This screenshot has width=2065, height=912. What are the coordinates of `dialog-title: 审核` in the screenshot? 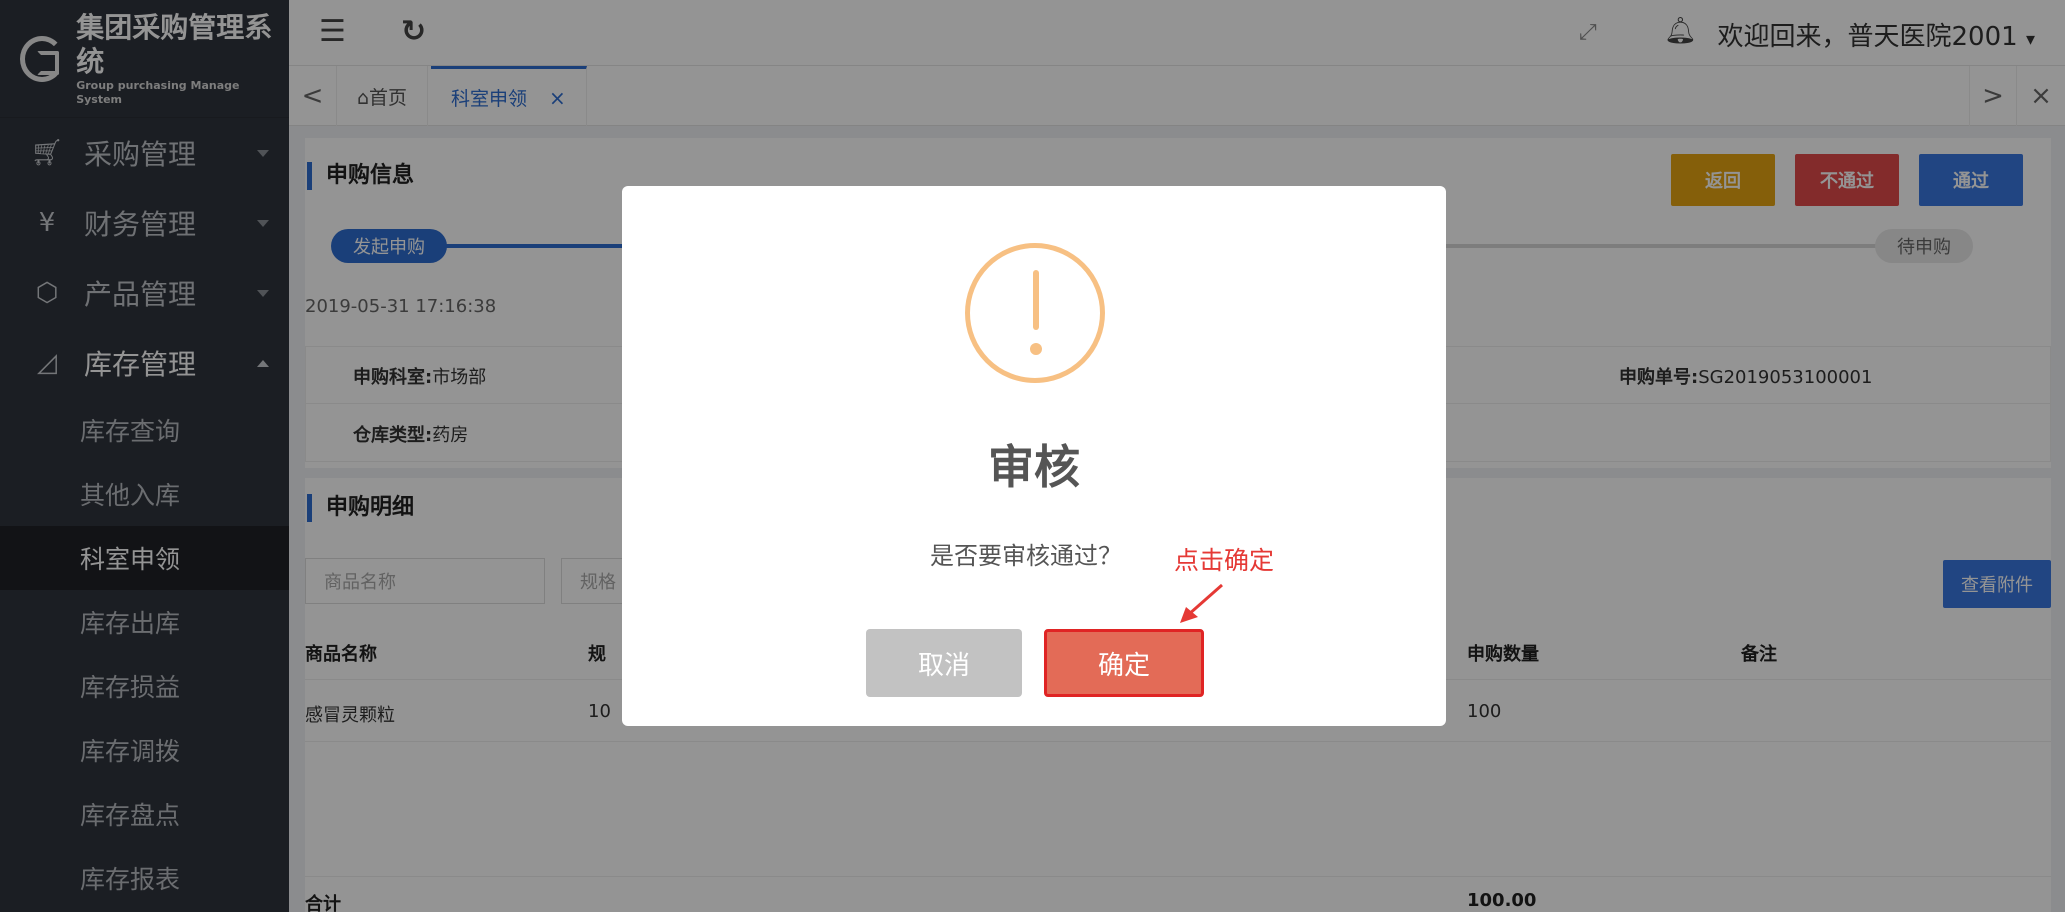 It's located at (1034, 467).